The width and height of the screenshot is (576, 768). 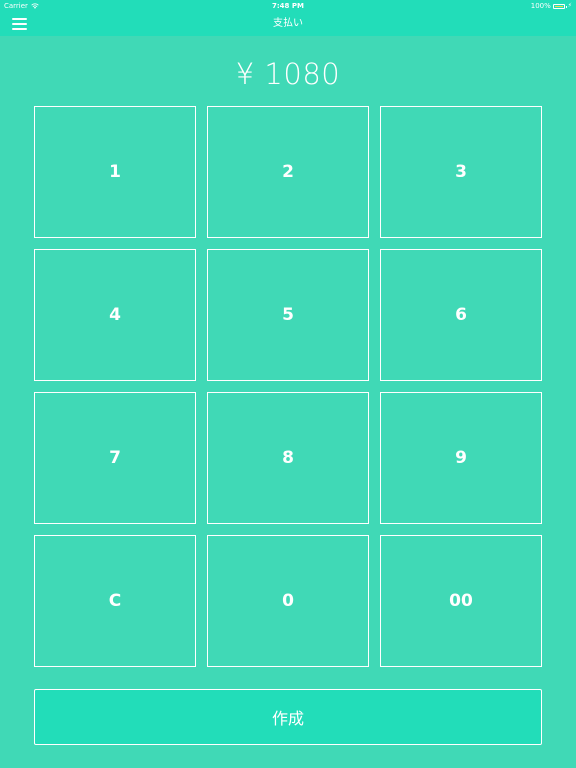 What do you see at coordinates (288, 172) in the screenshot?
I see `key-2: 2` at bounding box center [288, 172].